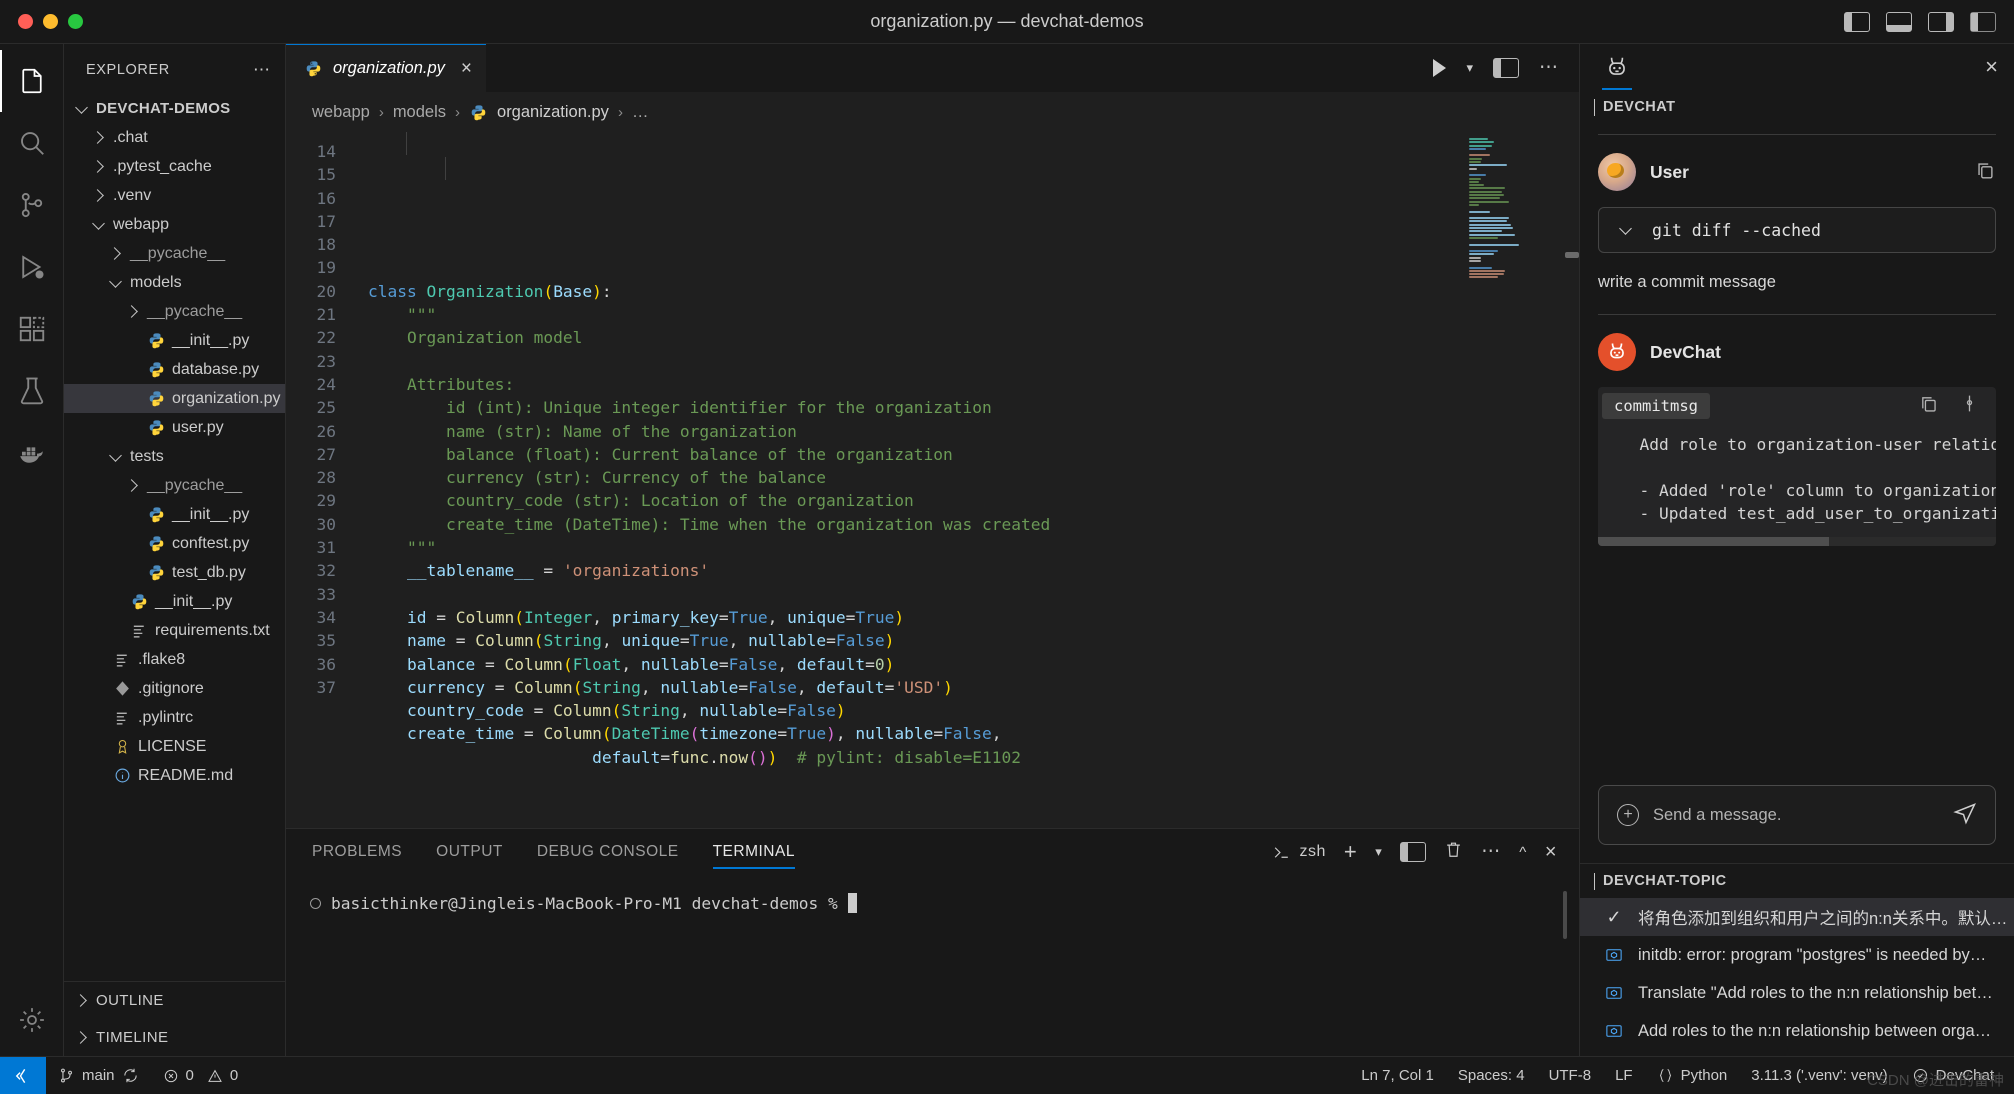 Image resolution: width=2014 pixels, height=1094 pixels. Describe the element at coordinates (357, 852) in the screenshot. I see `panel-tab-problems: PROBLEMS` at that location.